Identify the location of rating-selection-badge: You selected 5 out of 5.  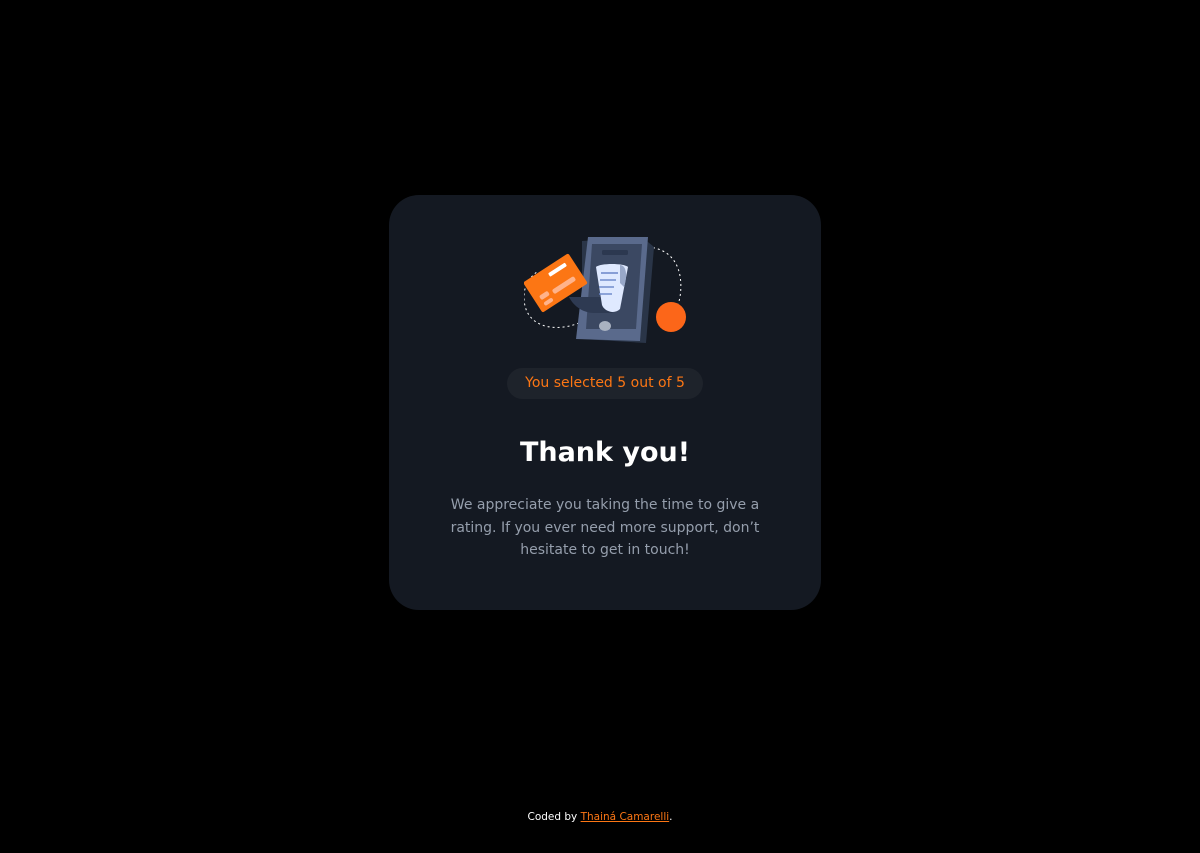
(605, 383).